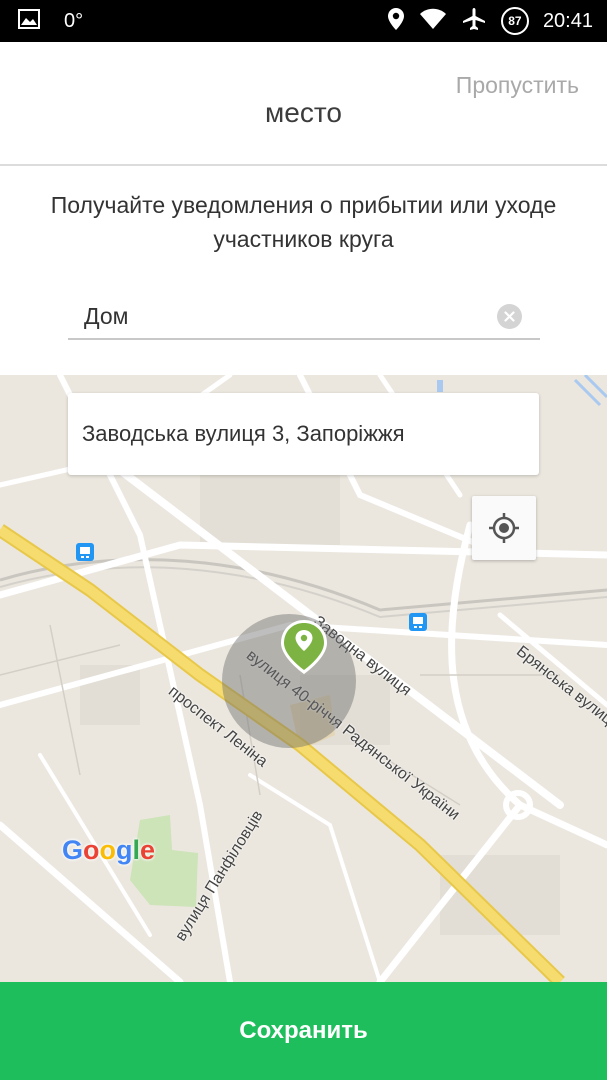 The width and height of the screenshot is (607, 1080). What do you see at coordinates (109, 850) in the screenshot?
I see `google-logo: Google` at bounding box center [109, 850].